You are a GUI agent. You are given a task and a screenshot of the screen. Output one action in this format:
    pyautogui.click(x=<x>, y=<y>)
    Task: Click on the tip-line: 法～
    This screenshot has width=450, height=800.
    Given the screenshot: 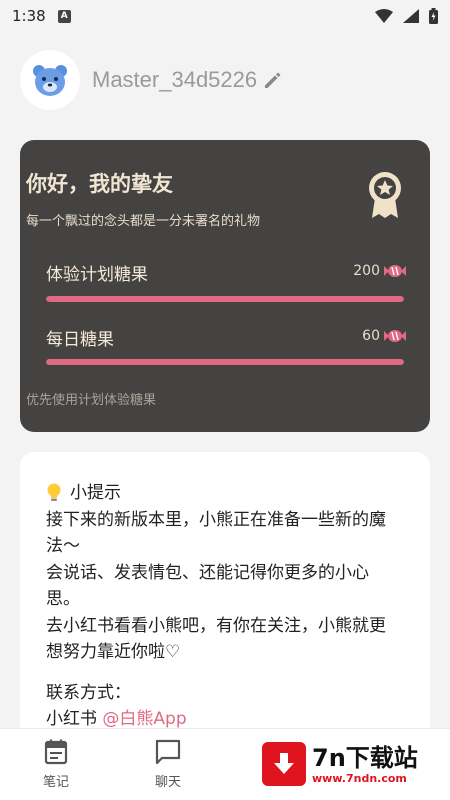 What is the action you would take?
    pyautogui.click(x=63, y=546)
    